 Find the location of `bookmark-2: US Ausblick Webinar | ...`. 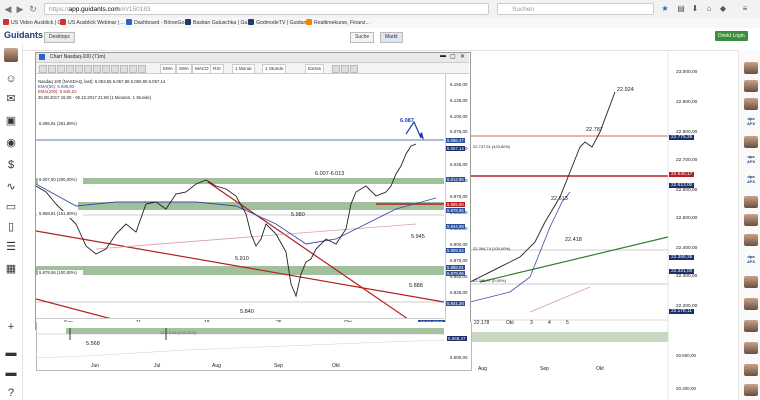

bookmark-2: US Ausblick Webinar | ... is located at coordinates (92, 23).